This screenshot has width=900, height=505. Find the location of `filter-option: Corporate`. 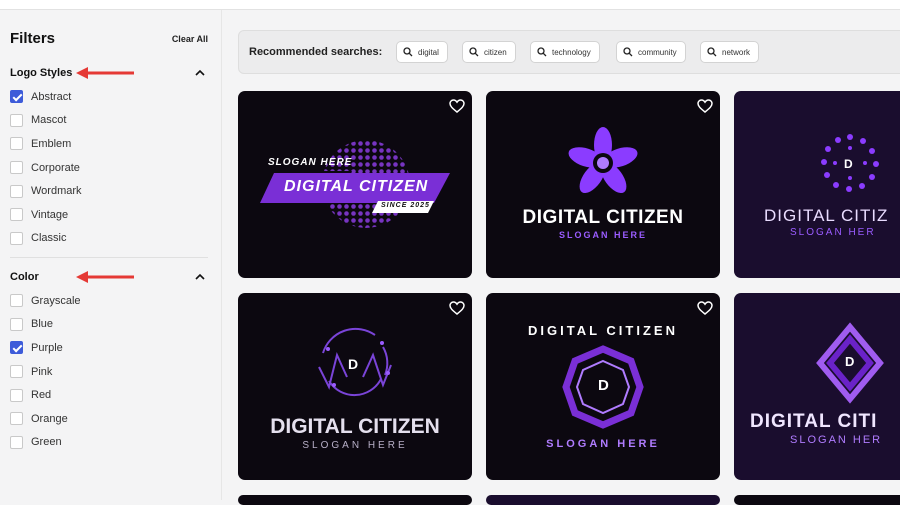

filter-option: Corporate is located at coordinates (109, 168).